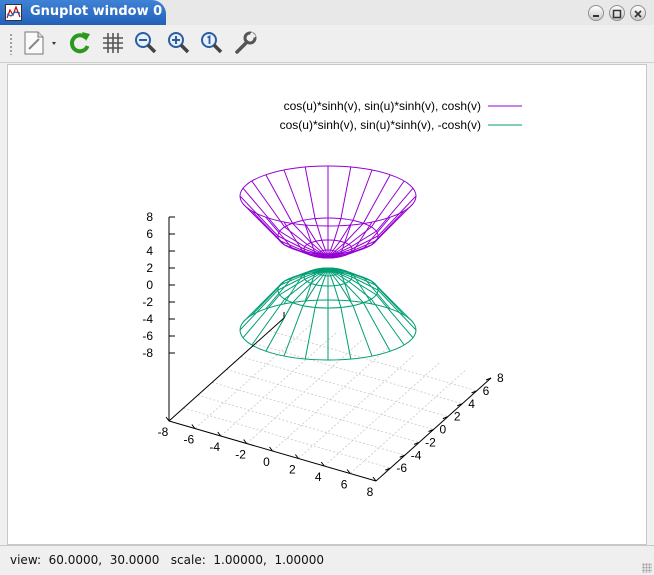  Describe the element at coordinates (147, 302) in the screenshot. I see `z-tick-label: -2` at that location.